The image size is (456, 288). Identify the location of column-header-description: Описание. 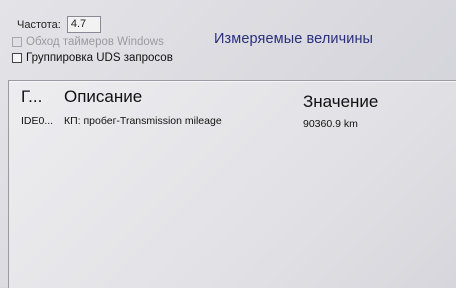
(103, 97).